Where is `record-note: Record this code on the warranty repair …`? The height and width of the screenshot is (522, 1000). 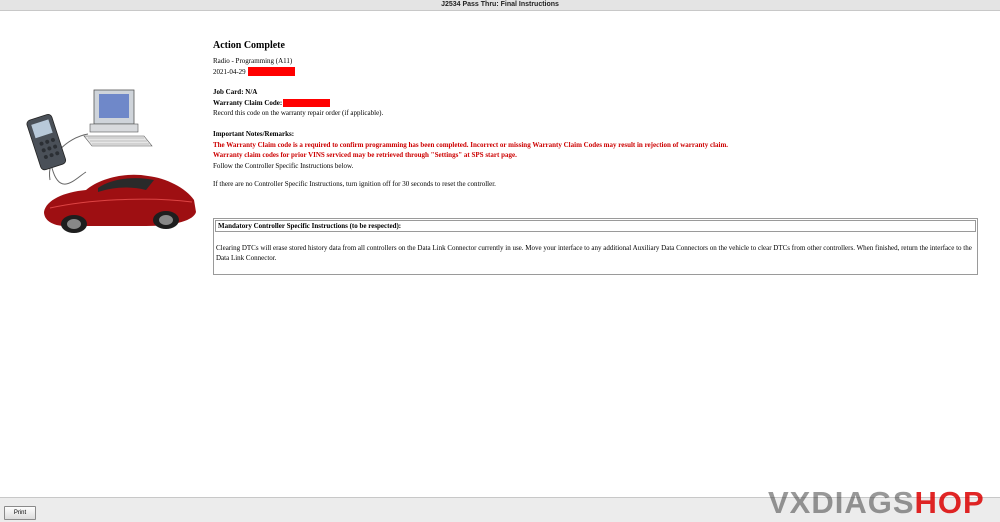
record-note: Record this code on the warranty repair … is located at coordinates (298, 113).